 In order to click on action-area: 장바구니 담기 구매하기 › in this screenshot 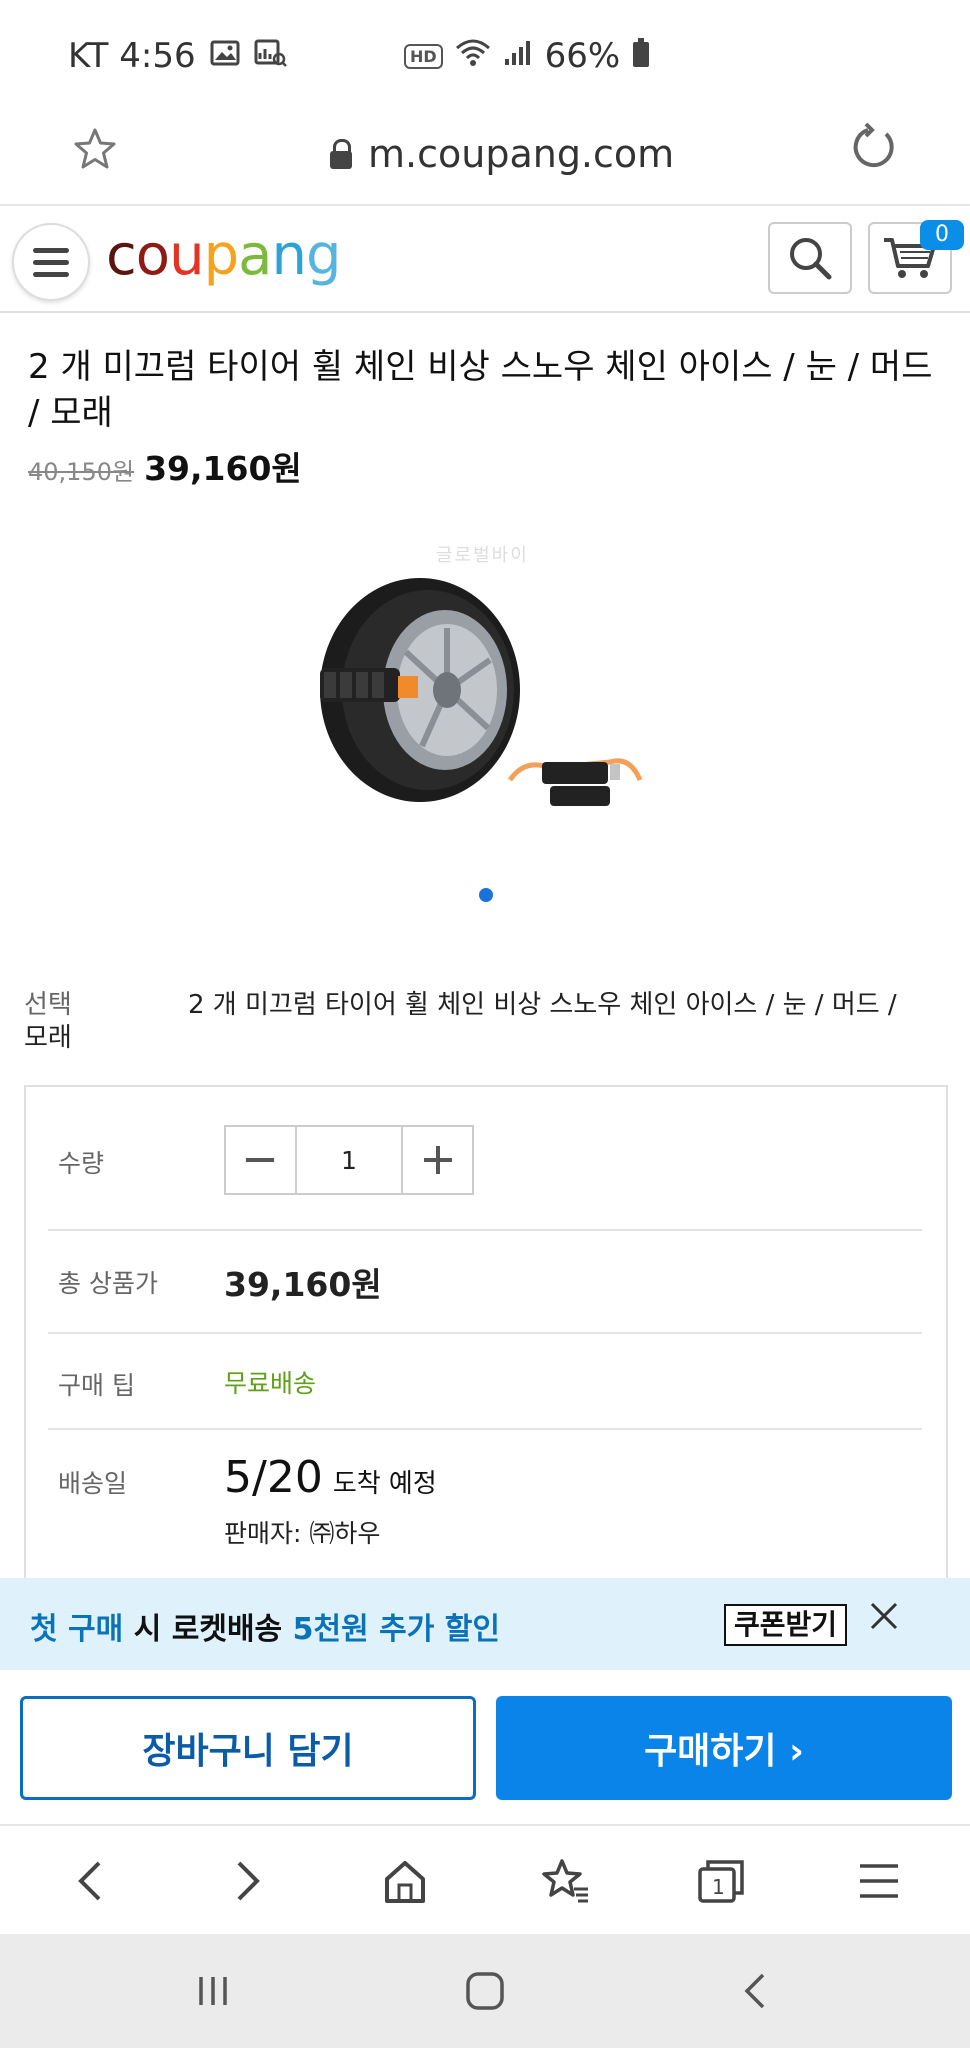, I will do `click(485, 1747)`.